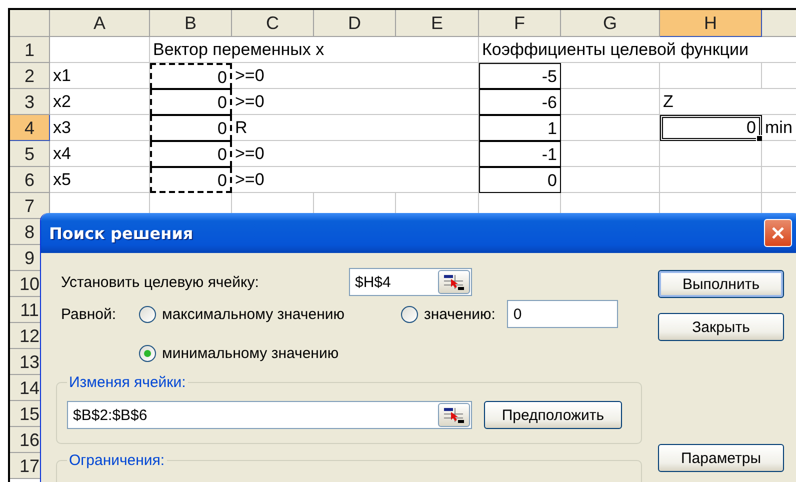  I want to click on field-label: Равной:, so click(89, 314).